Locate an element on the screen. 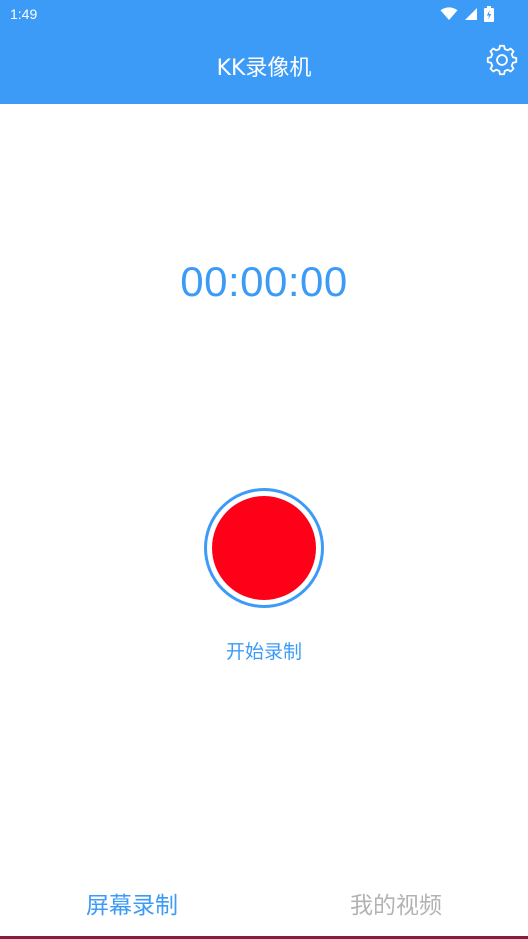 Image resolution: width=528 pixels, height=939 pixels. app-bar: 1:49 KK录像机 is located at coordinates (264, 52).